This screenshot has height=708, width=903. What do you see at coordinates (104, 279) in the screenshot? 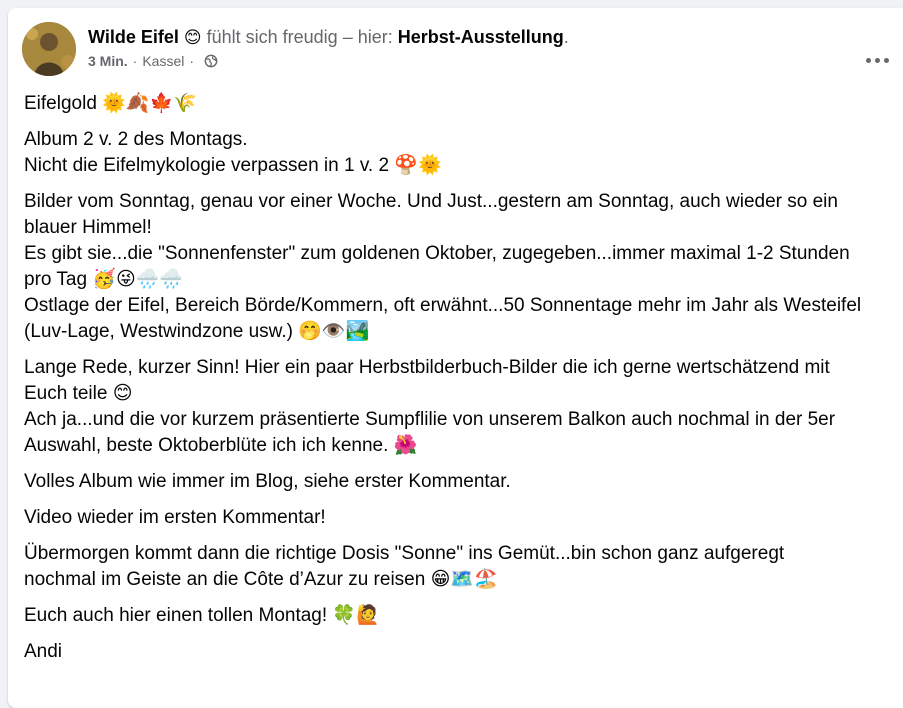
I see `post-text-line: pro Tag 🥳😜🌧️🌧️` at bounding box center [104, 279].